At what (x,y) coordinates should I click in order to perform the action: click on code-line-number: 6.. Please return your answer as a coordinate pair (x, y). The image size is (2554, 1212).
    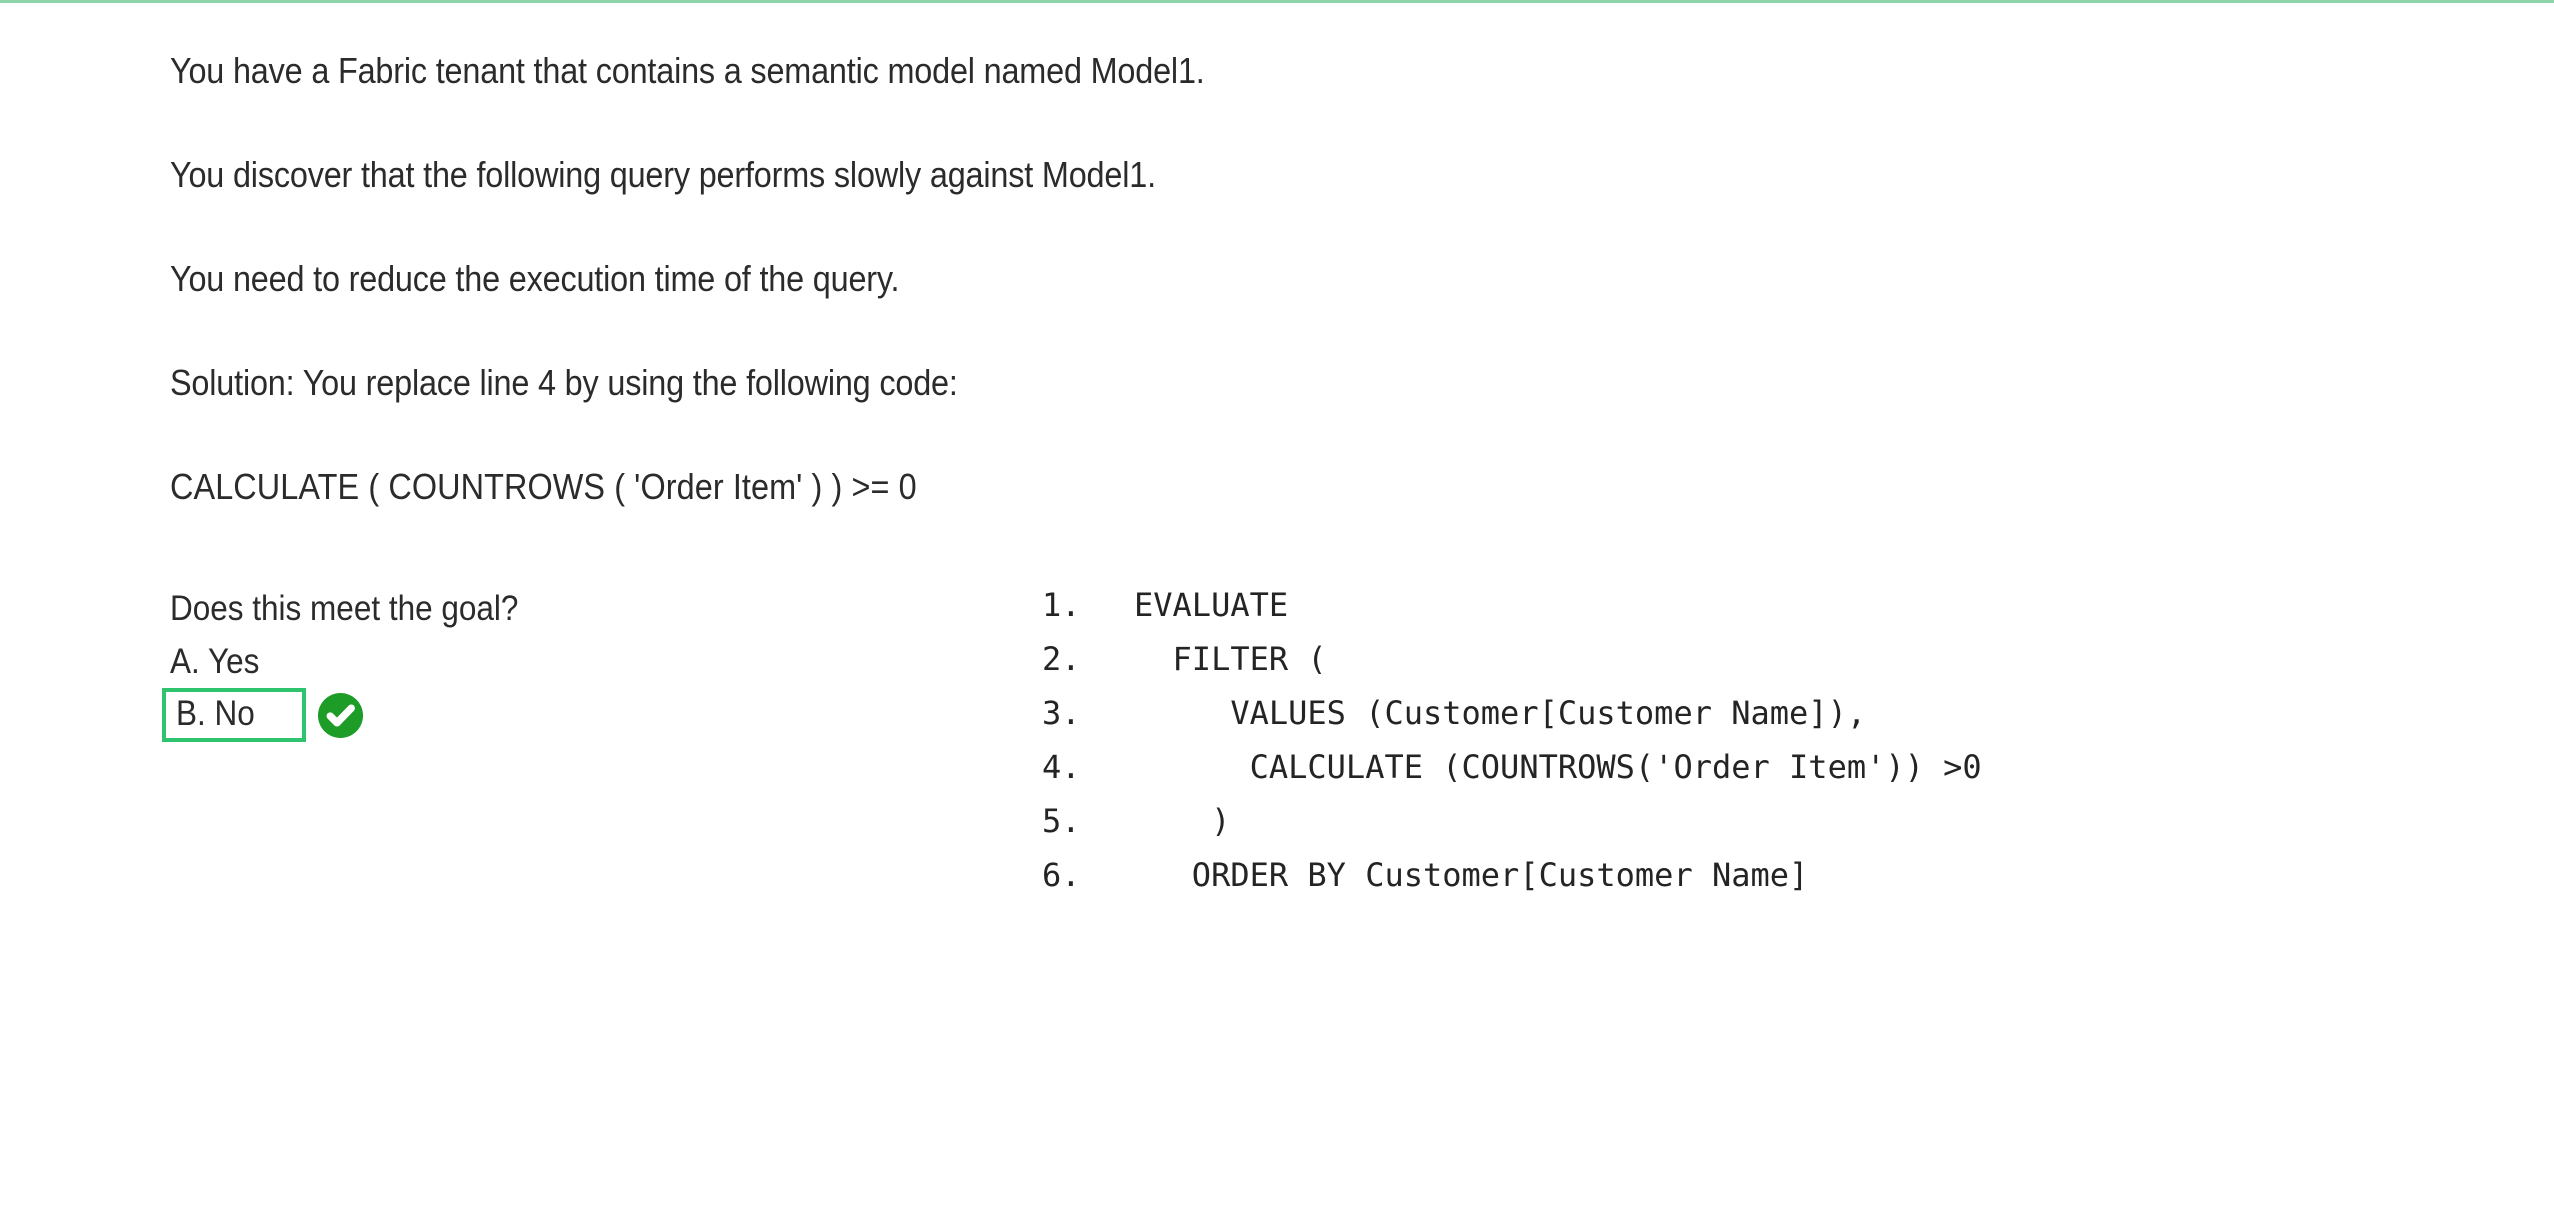
    Looking at the image, I should click on (1061, 875).